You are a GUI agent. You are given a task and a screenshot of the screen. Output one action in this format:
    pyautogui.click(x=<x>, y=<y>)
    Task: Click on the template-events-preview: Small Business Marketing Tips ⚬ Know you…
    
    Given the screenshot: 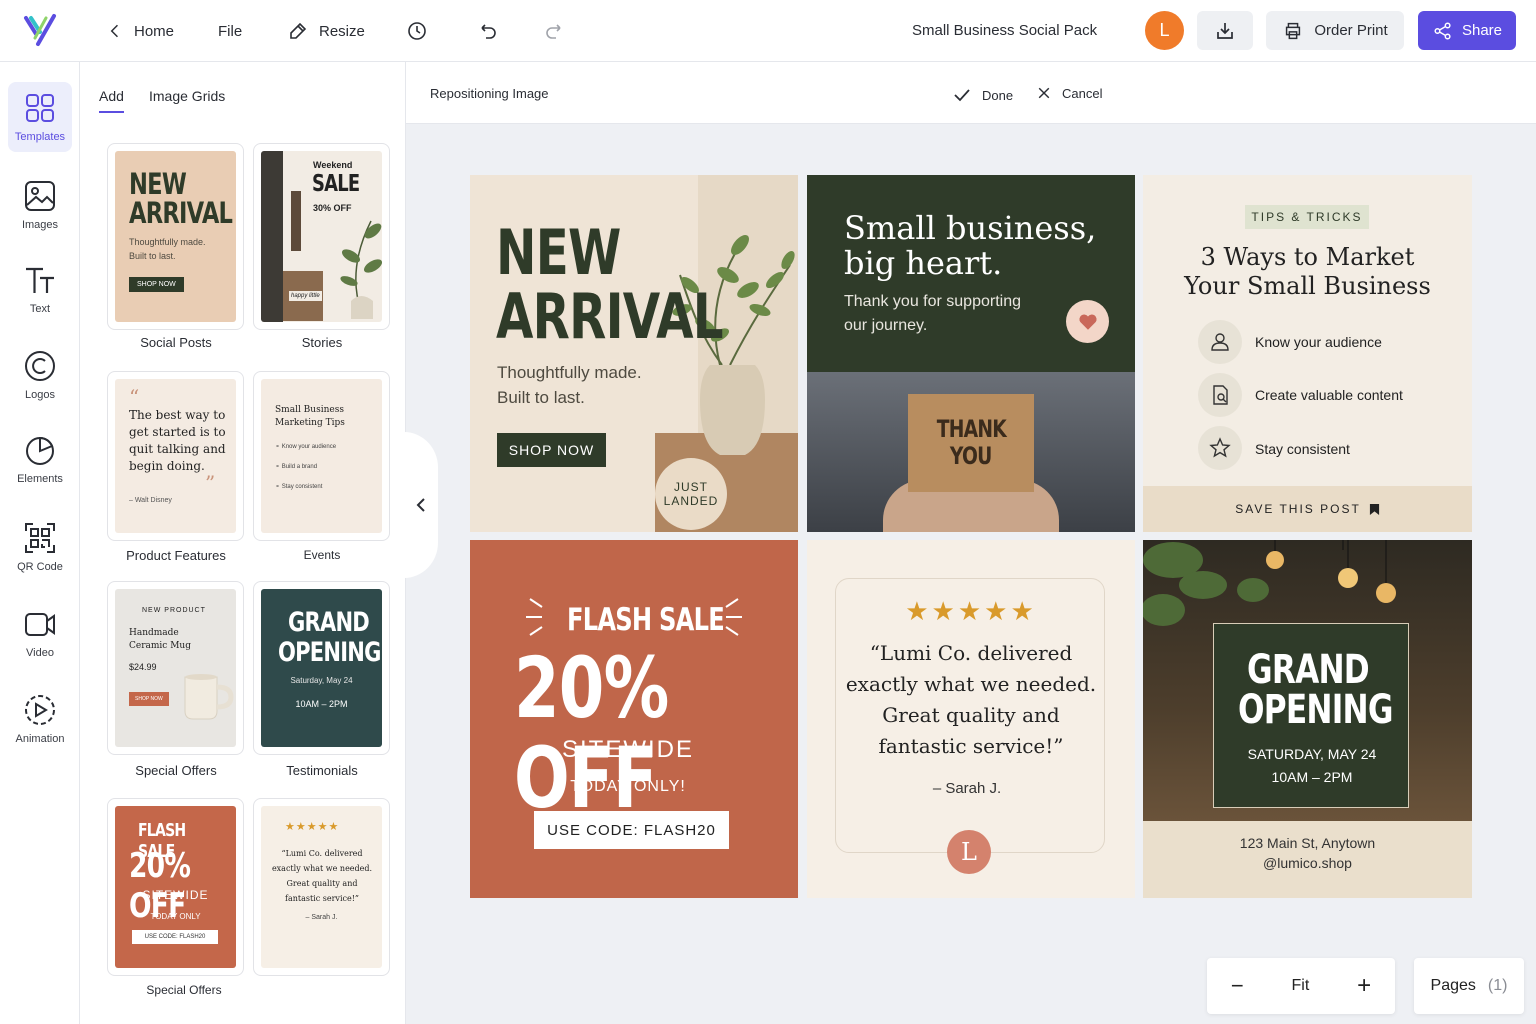 What is the action you would take?
    pyautogui.click(x=321, y=456)
    